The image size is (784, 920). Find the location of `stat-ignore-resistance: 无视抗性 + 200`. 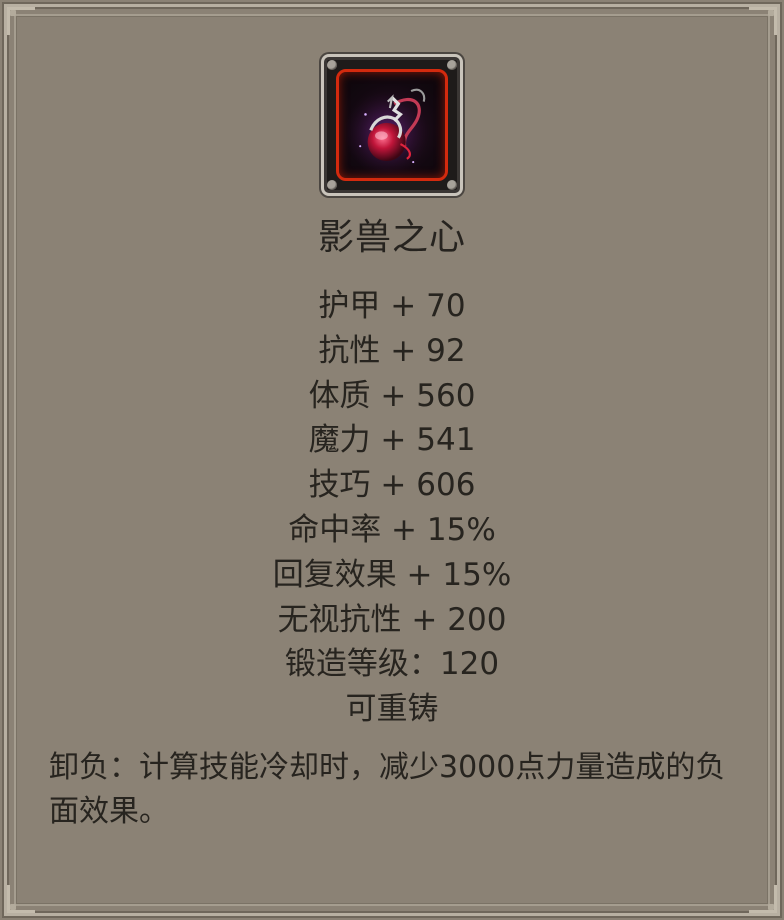

stat-ignore-resistance: 无视抗性 + 200 is located at coordinates (392, 619).